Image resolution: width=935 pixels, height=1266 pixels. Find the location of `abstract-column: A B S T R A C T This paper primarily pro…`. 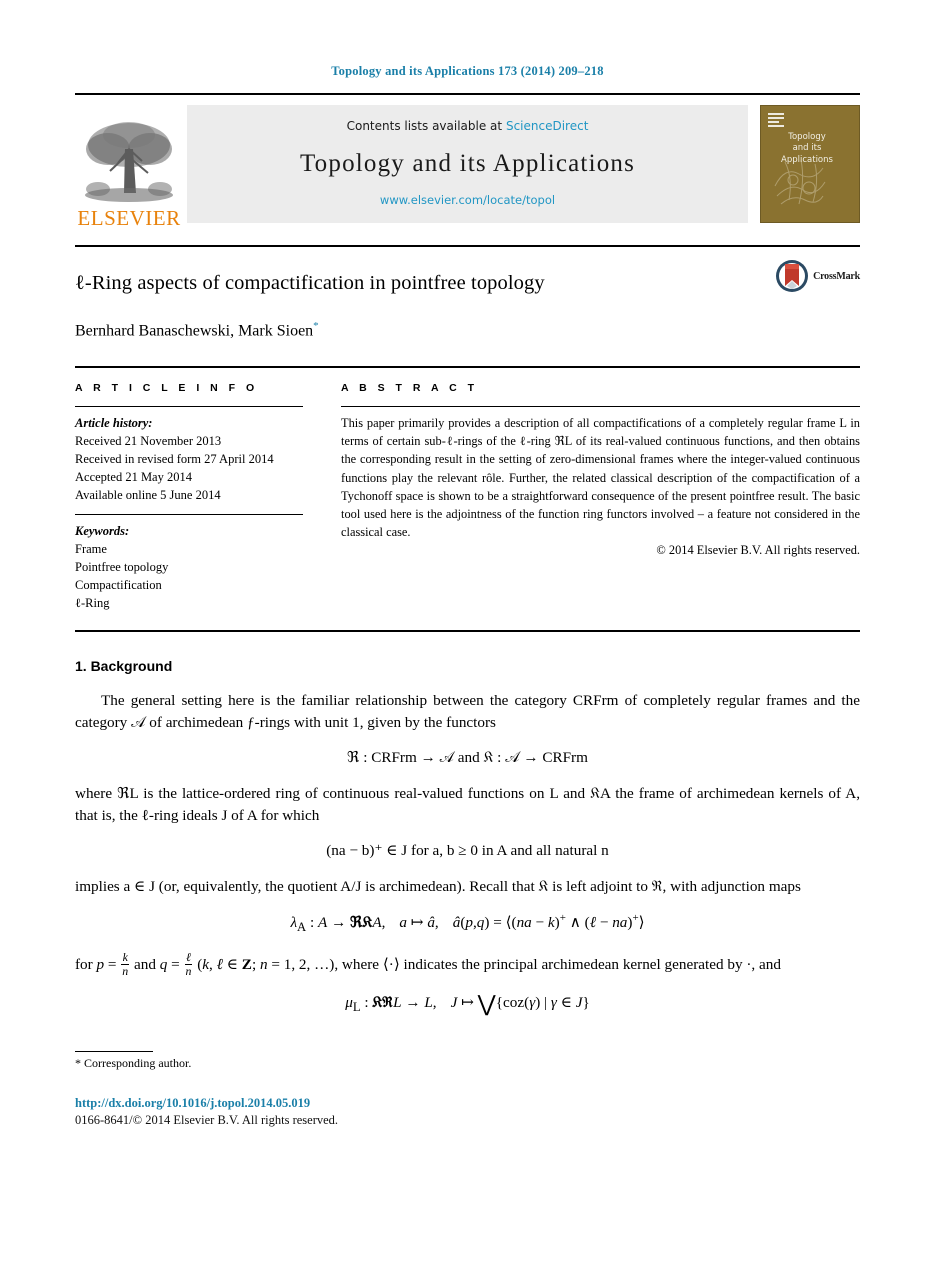

abstract-column: A B S T R A C T This paper primarily pro… is located at coordinates (600, 497).